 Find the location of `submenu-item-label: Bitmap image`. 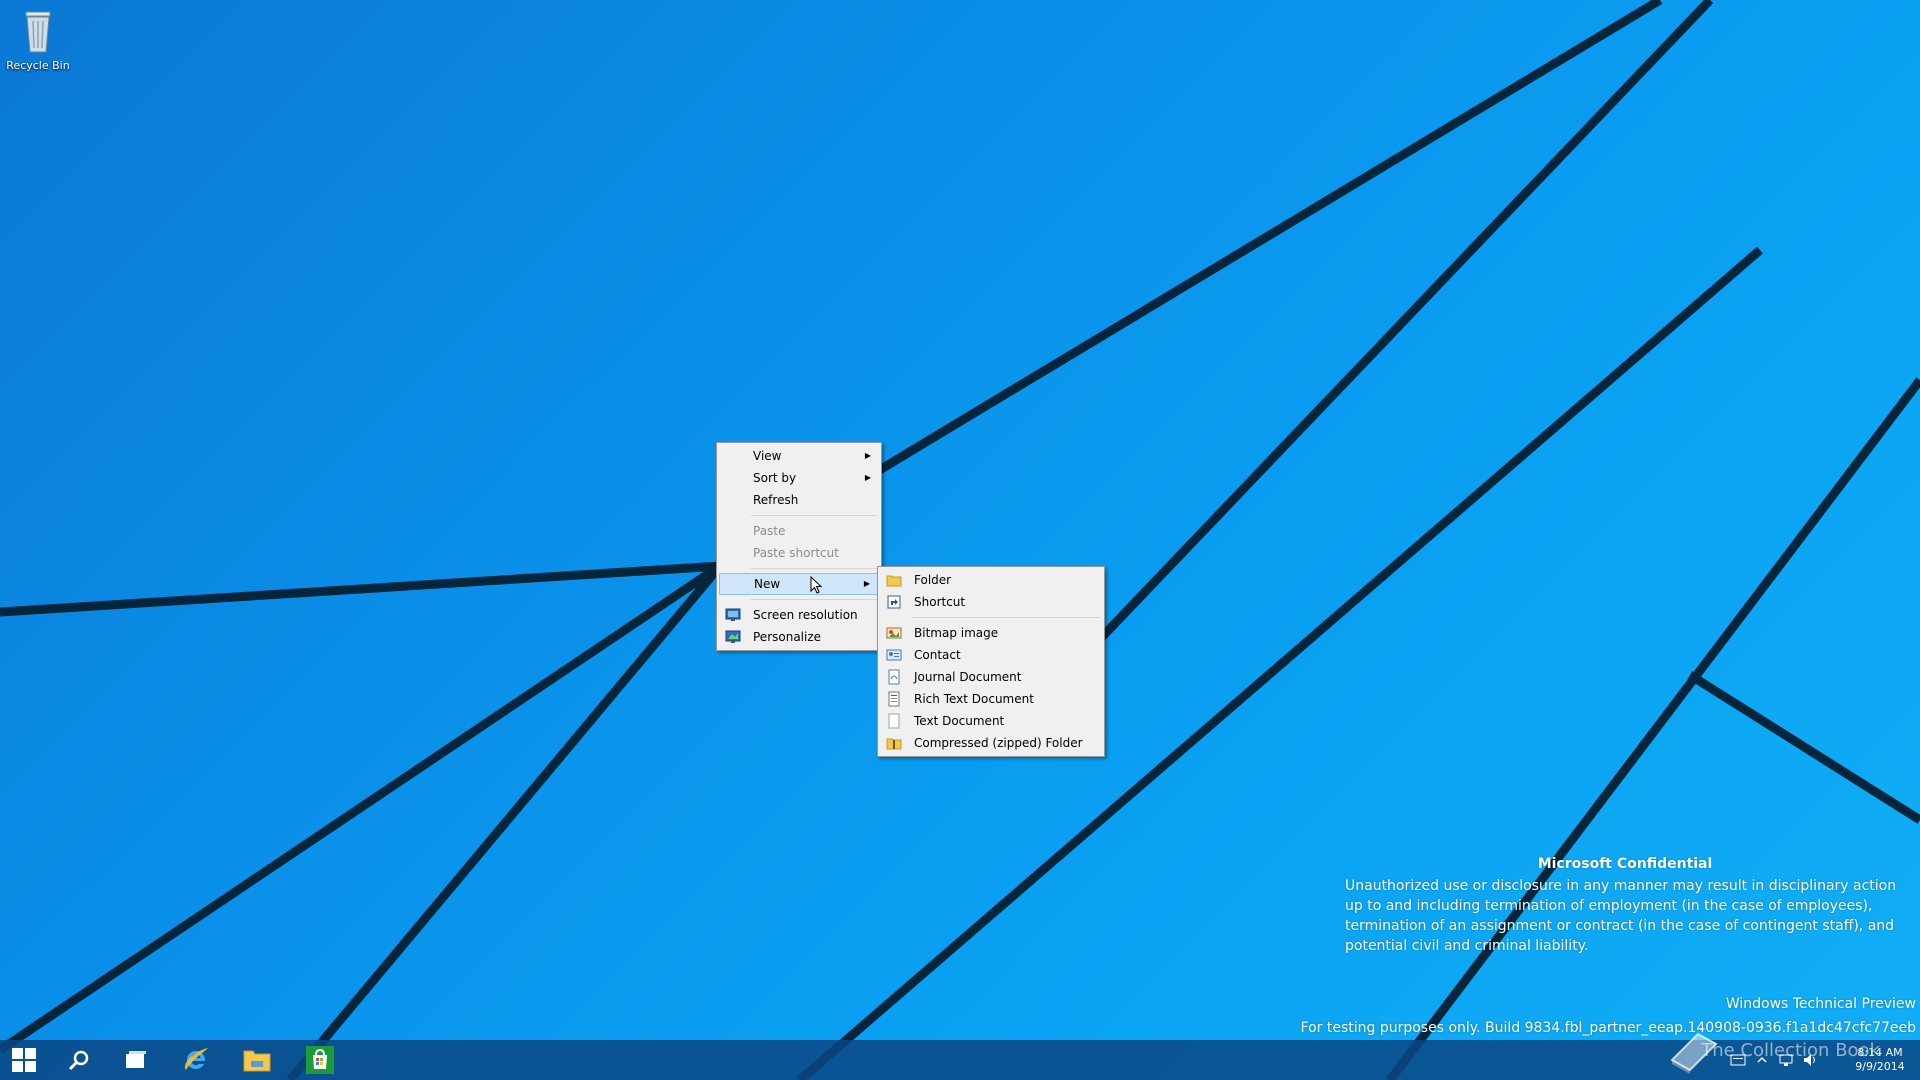

submenu-item-label: Bitmap image is located at coordinates (956, 633).